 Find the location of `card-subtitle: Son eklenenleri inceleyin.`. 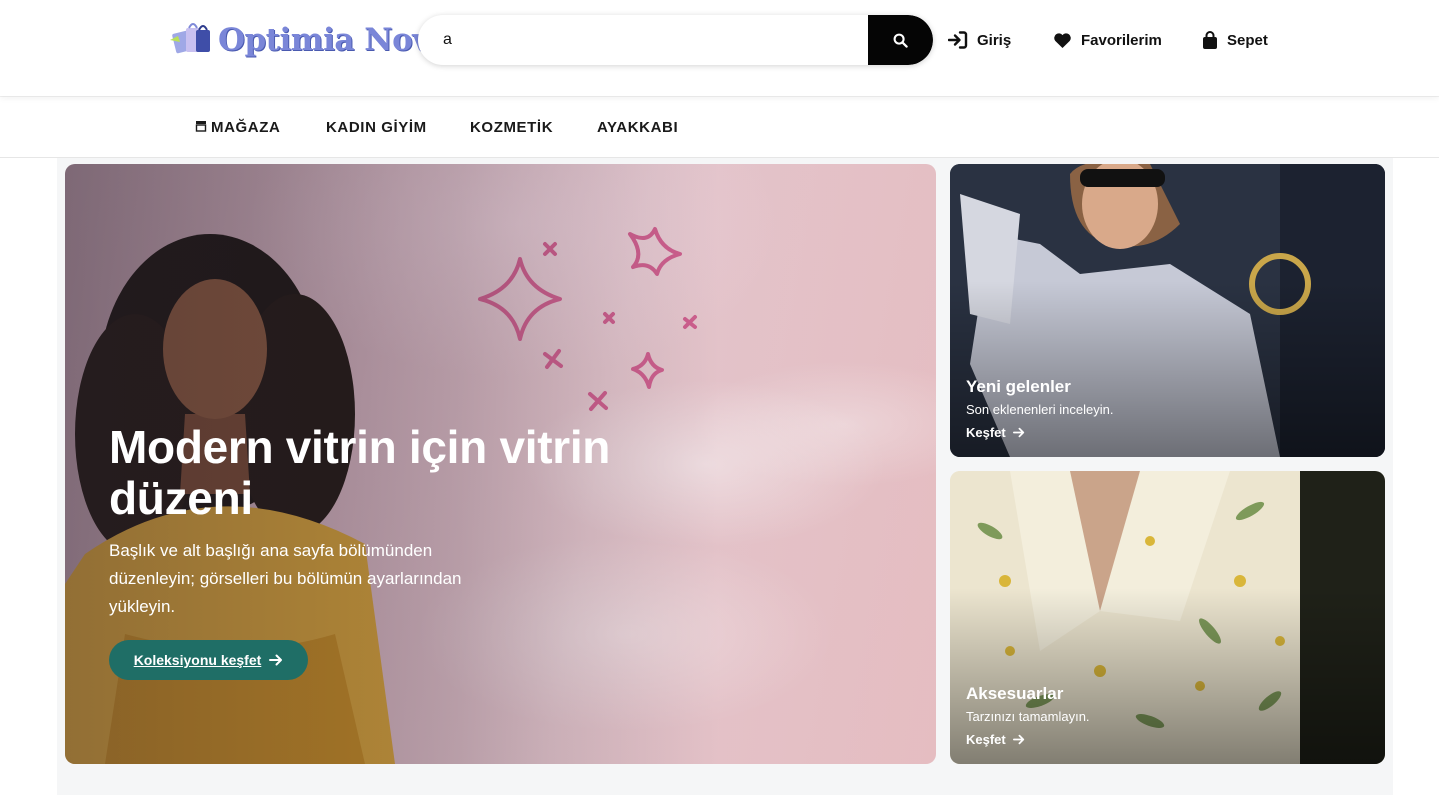

card-subtitle: Son eklenenleri inceleyin. is located at coordinates (1040, 409).